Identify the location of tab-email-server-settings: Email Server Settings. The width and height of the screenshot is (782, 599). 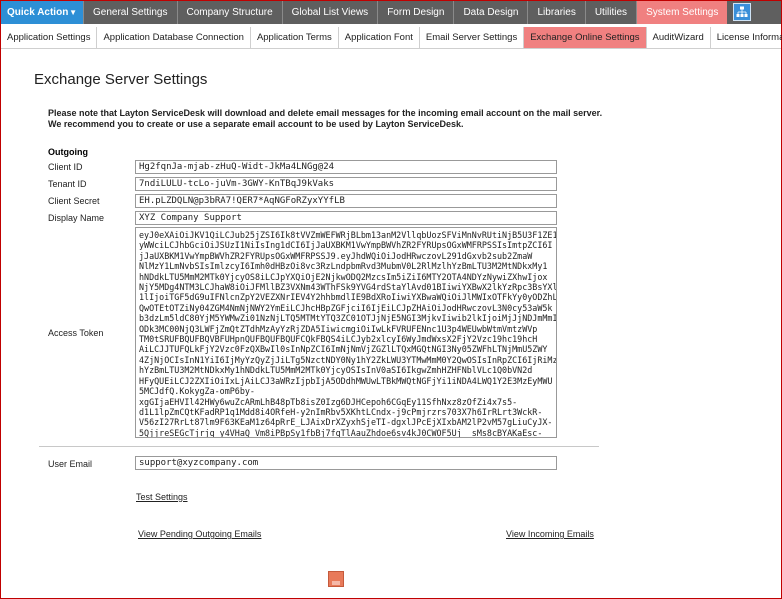
(472, 37).